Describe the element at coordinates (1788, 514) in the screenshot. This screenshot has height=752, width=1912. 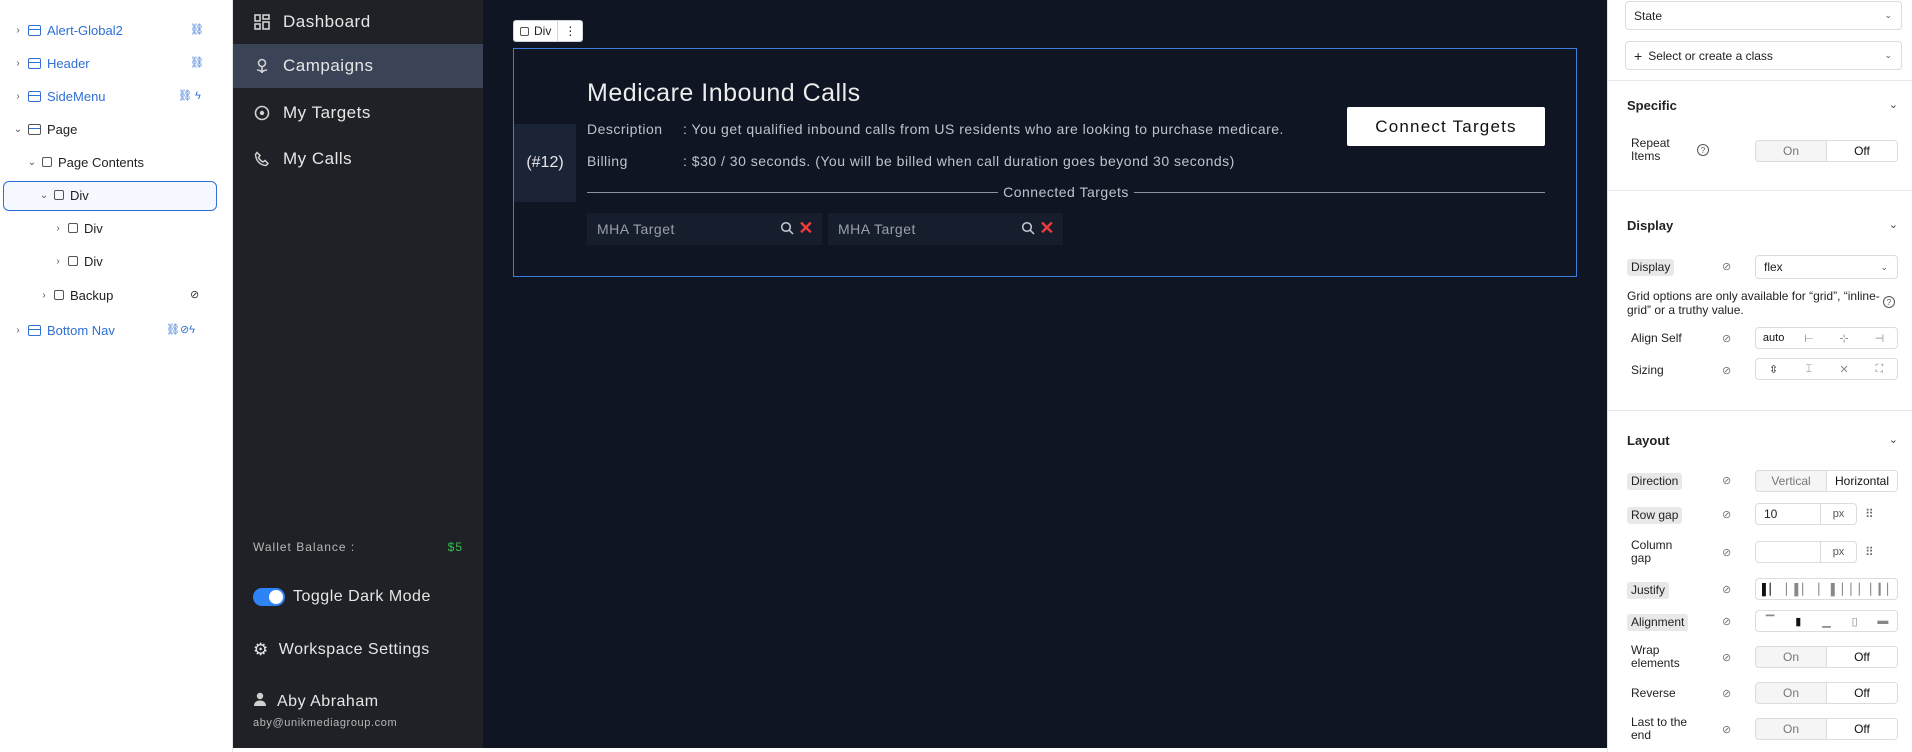
I see `row-gap-value: 10` at that location.